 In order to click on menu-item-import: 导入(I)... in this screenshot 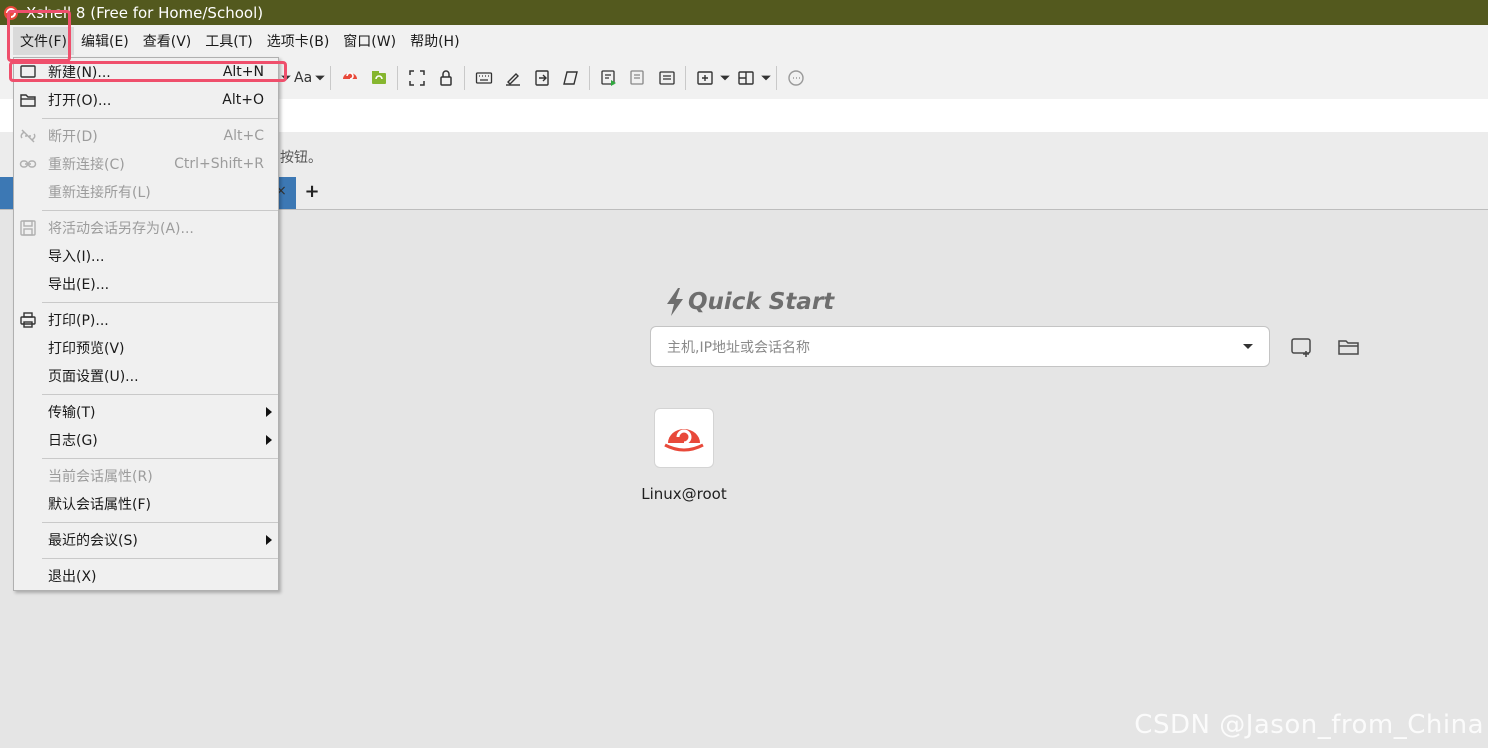, I will do `click(146, 256)`.